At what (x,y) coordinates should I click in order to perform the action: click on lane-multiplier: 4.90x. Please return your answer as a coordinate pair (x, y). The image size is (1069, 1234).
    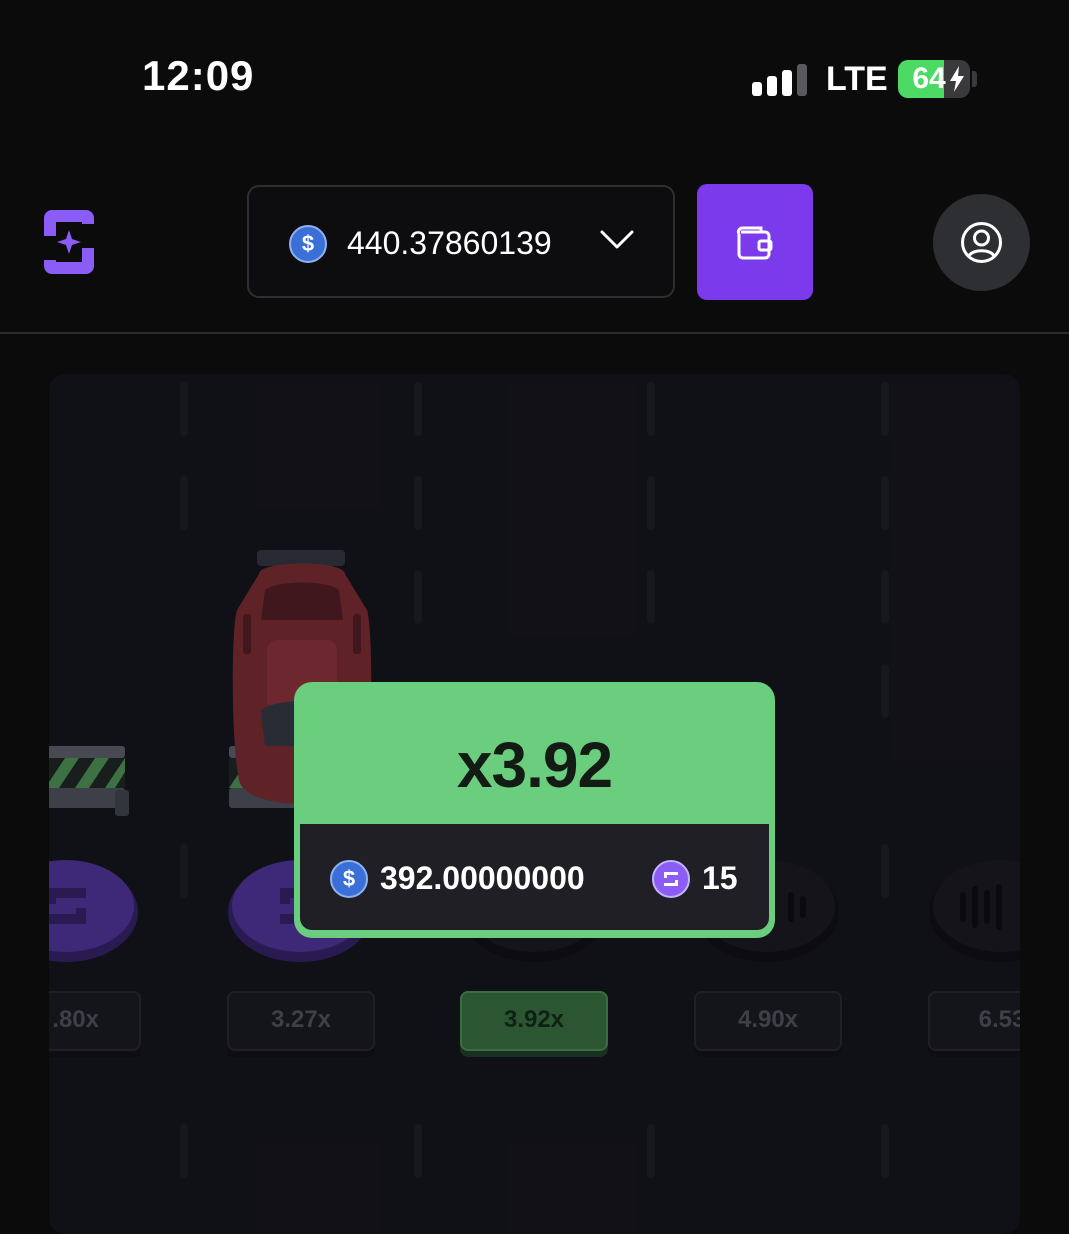
    Looking at the image, I should click on (768, 1021).